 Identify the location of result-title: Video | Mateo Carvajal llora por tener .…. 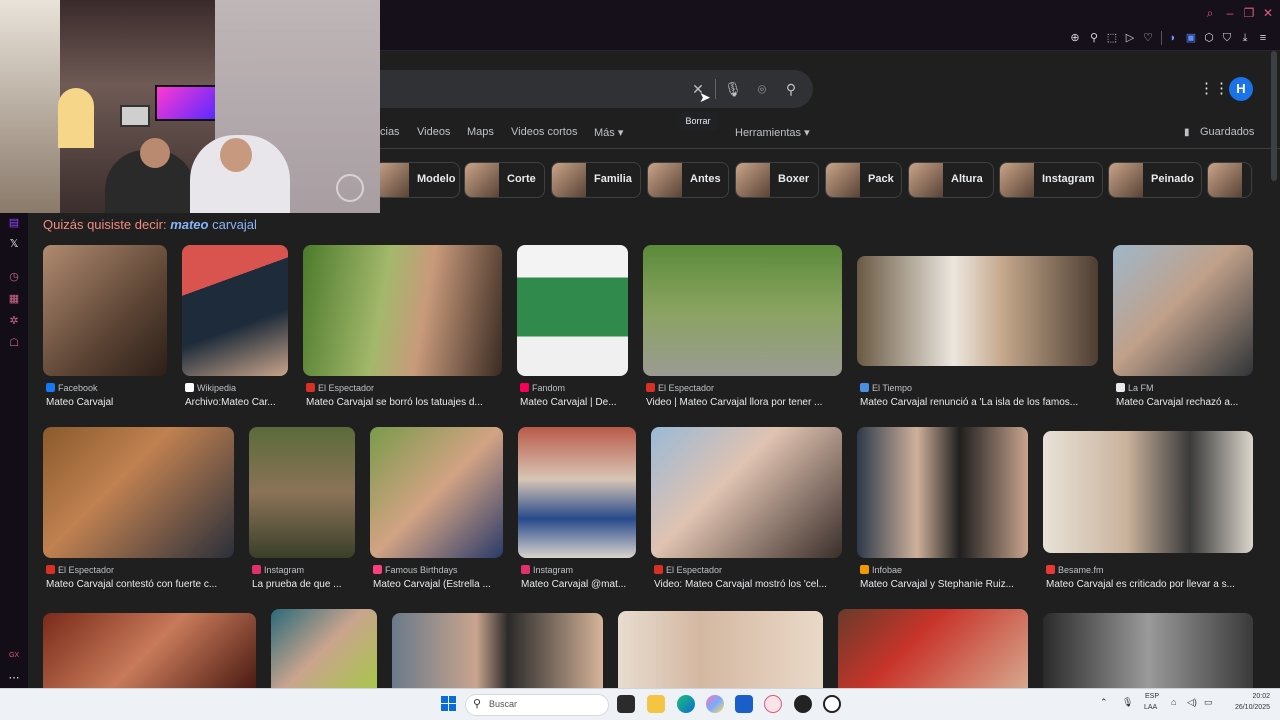
(744, 402).